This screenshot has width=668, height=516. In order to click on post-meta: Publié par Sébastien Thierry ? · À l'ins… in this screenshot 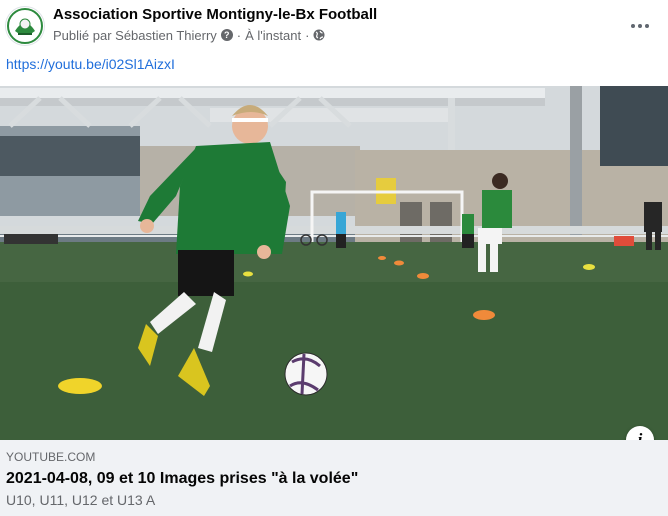, I will do `click(189, 35)`.